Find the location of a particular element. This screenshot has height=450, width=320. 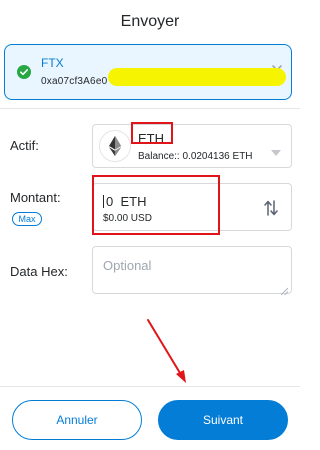

asset-selector: ETH Balance:: 0.0204136 ETH is located at coordinates (192, 146).